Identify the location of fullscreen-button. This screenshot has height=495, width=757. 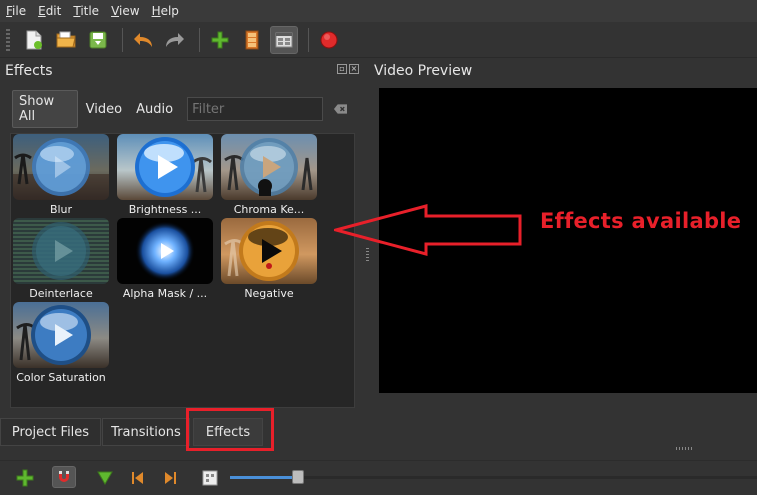
(284, 39).